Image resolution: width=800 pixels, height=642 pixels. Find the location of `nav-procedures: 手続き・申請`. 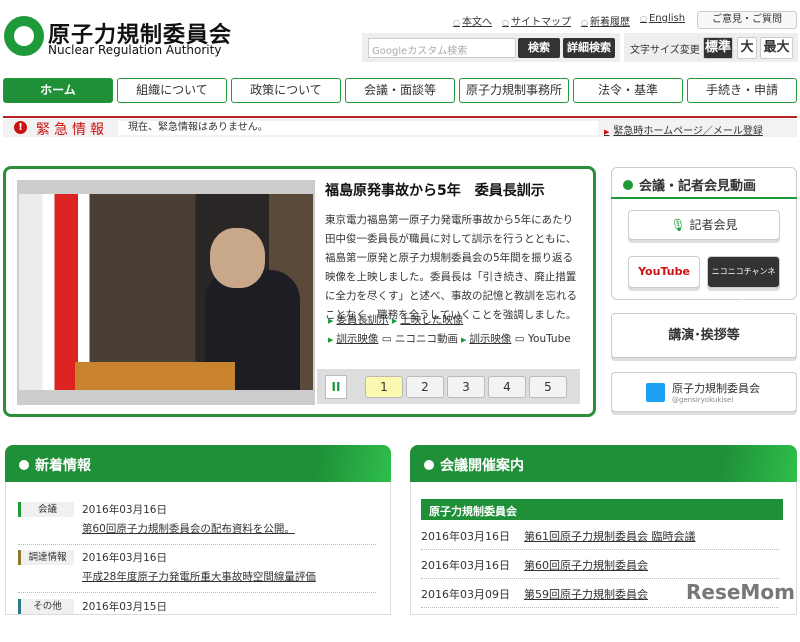

nav-procedures: 手続き・申請 is located at coordinates (742, 90).